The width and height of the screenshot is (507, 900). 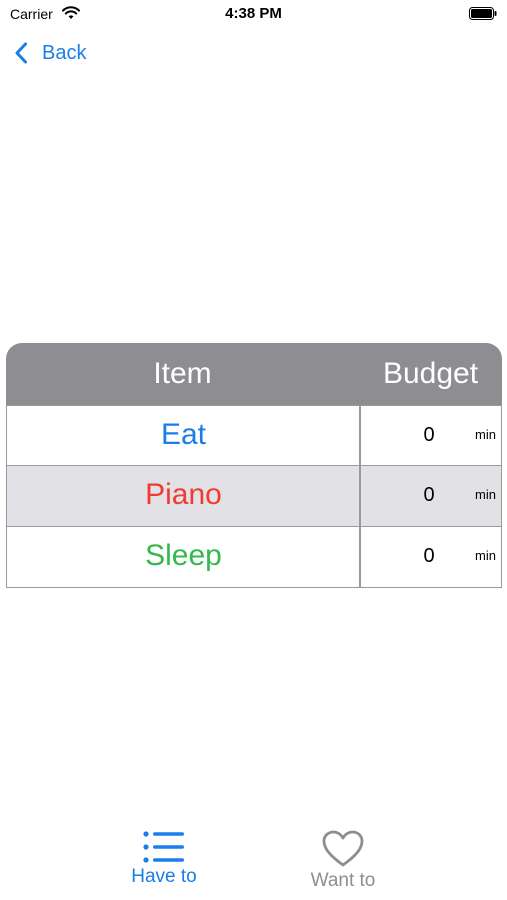 What do you see at coordinates (163, 847) in the screenshot?
I see `list-icon` at bounding box center [163, 847].